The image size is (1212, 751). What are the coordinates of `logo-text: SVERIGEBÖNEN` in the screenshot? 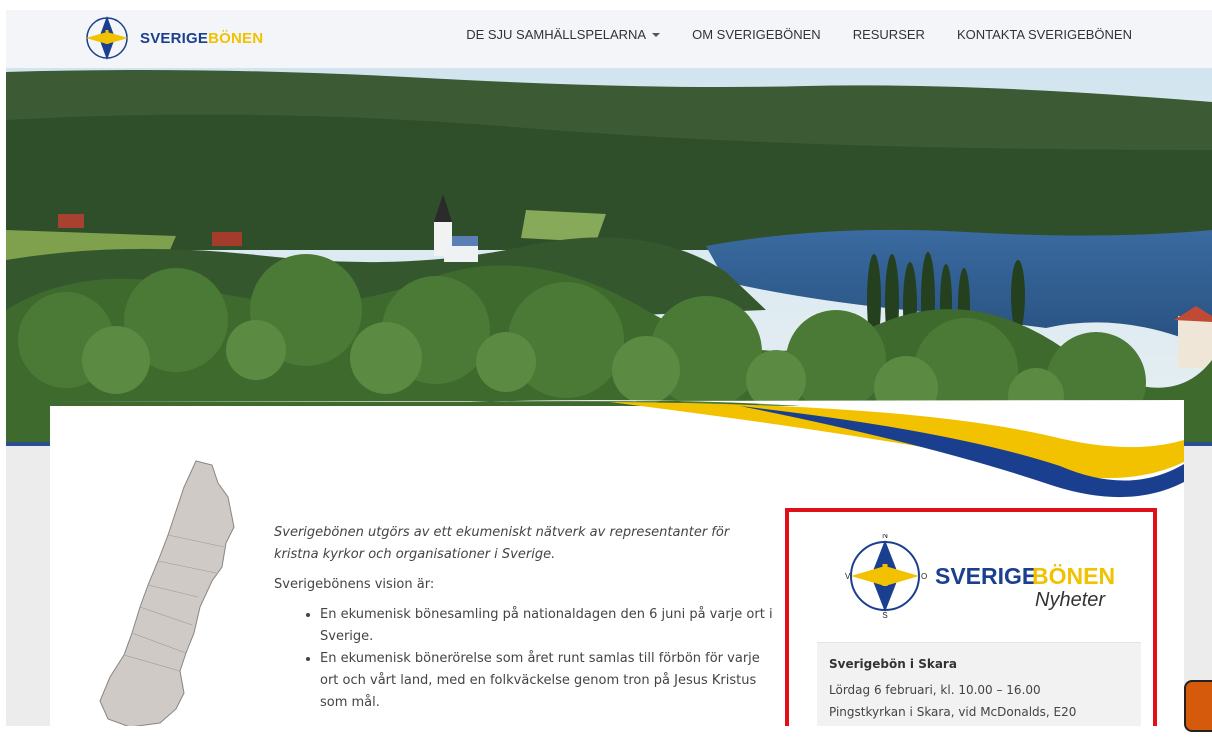 It's located at (202, 38).